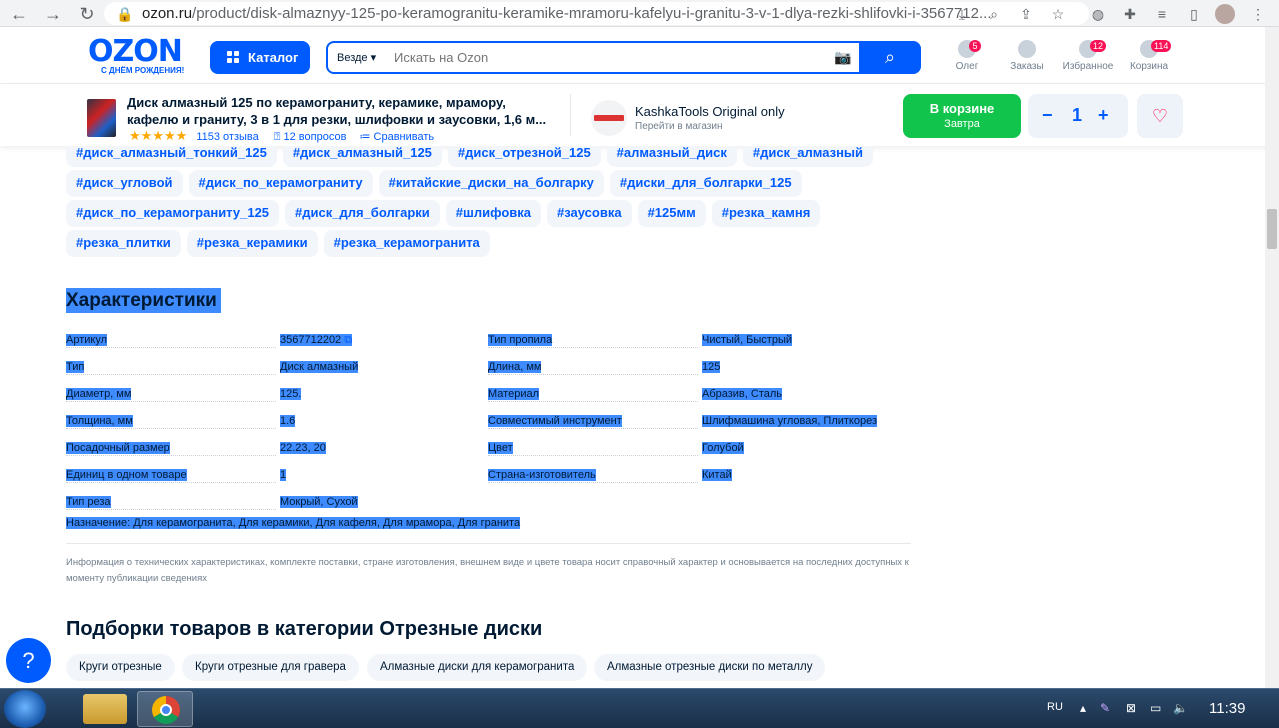 Image resolution: width=1279 pixels, height=728 pixels. What do you see at coordinates (25, 709) in the screenshot?
I see `start-button` at bounding box center [25, 709].